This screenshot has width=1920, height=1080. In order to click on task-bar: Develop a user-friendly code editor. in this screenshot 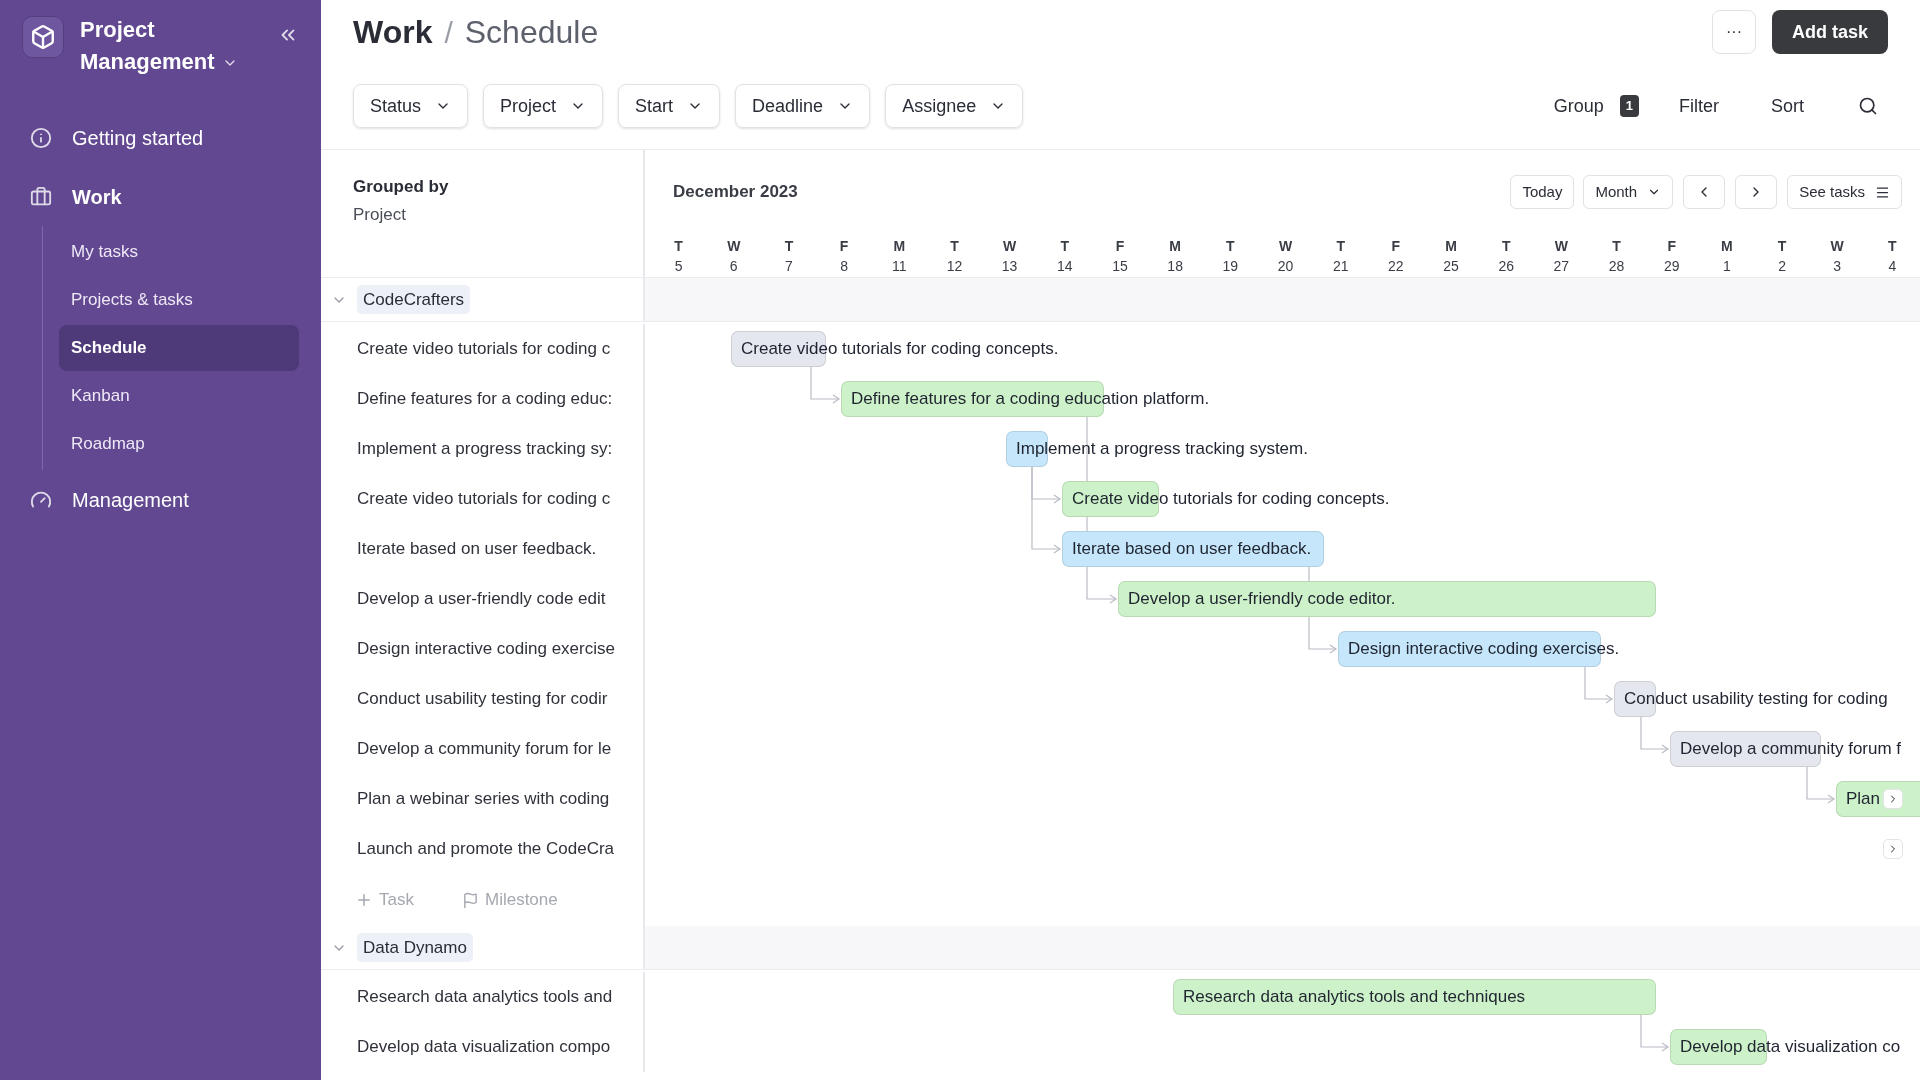, I will do `click(1387, 599)`.